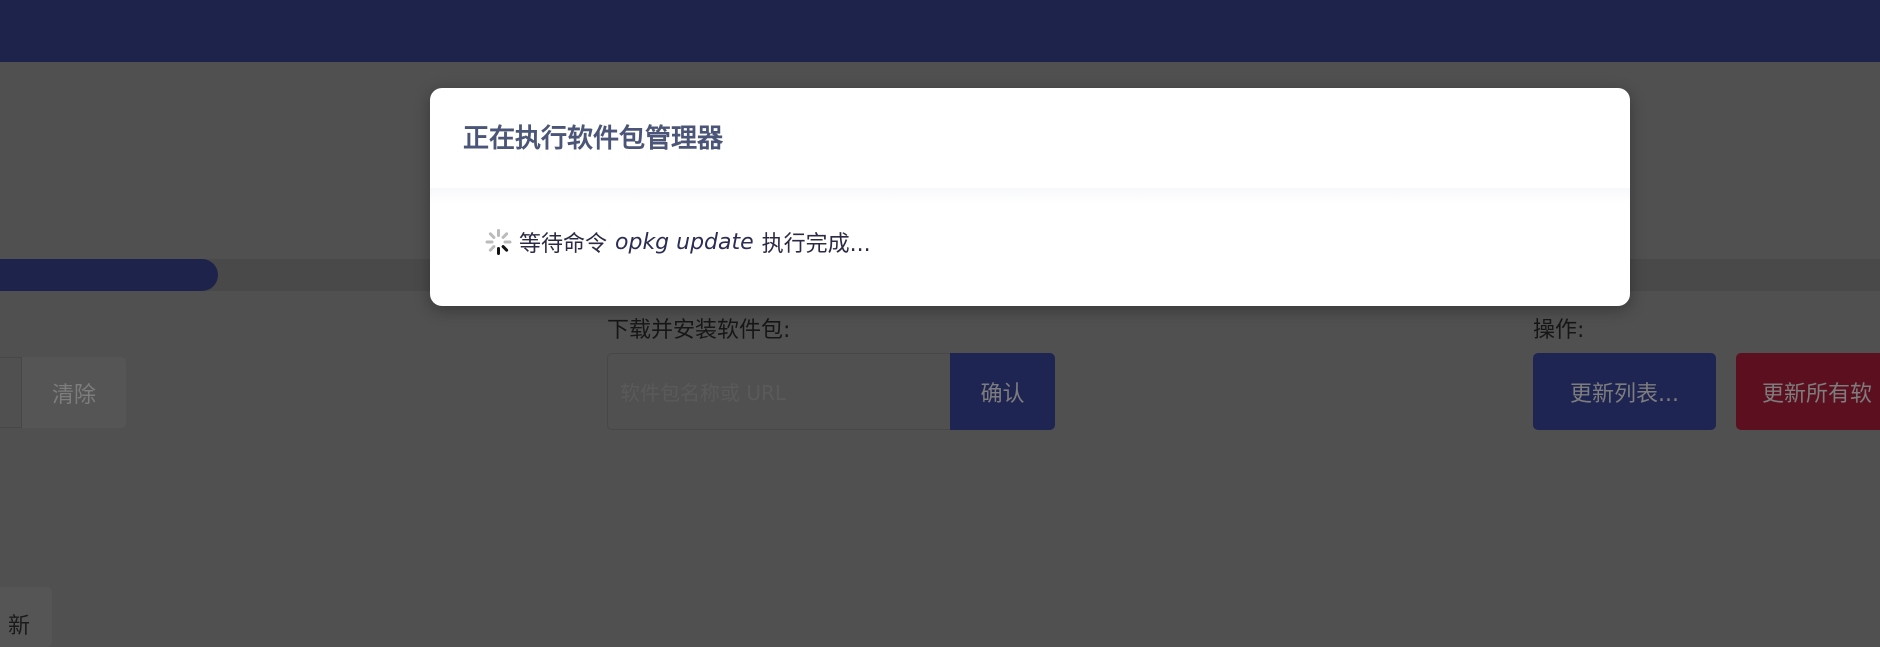  I want to click on upgrade-all-button: 更新所有软, so click(1808, 391).